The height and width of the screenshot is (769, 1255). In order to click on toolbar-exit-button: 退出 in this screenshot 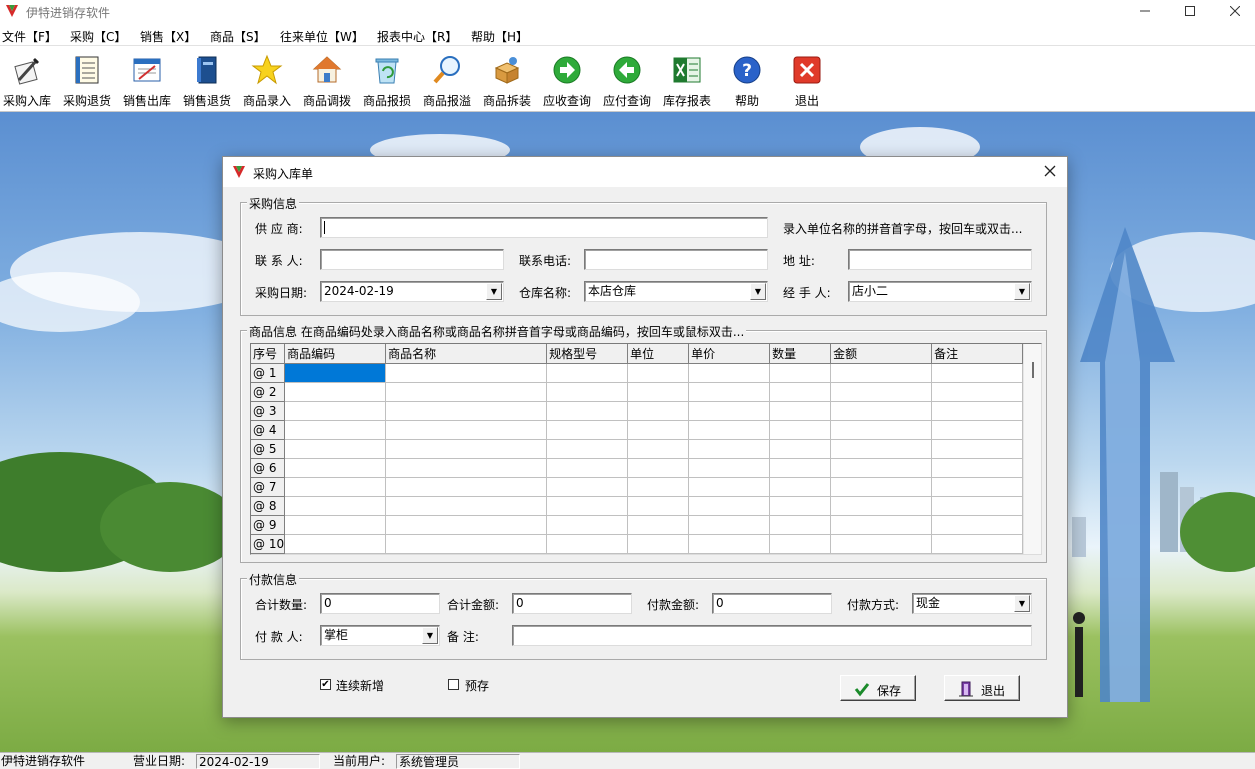, I will do `click(807, 79)`.